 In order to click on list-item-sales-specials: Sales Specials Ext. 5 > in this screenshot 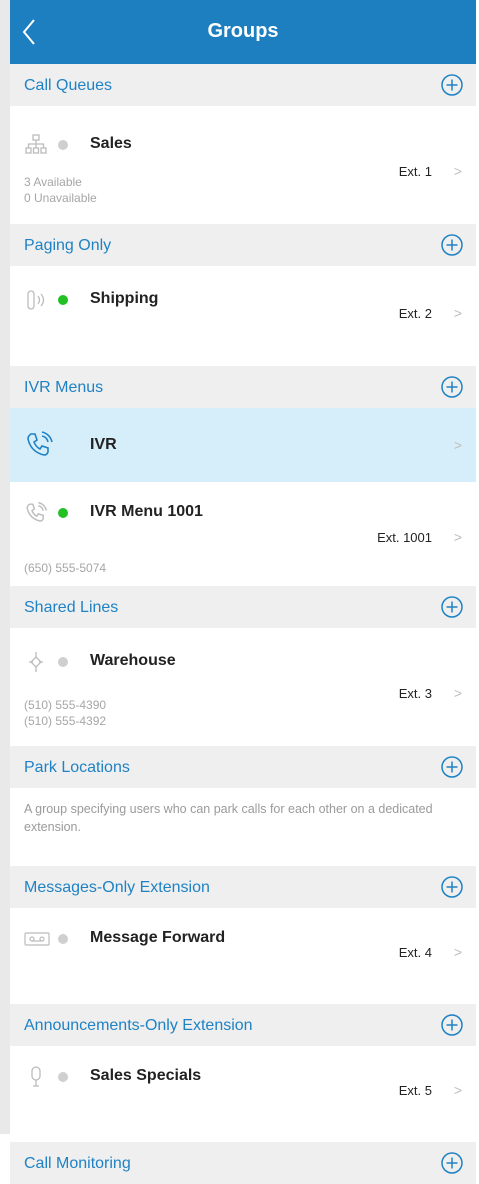, I will do `click(243, 1094)`.